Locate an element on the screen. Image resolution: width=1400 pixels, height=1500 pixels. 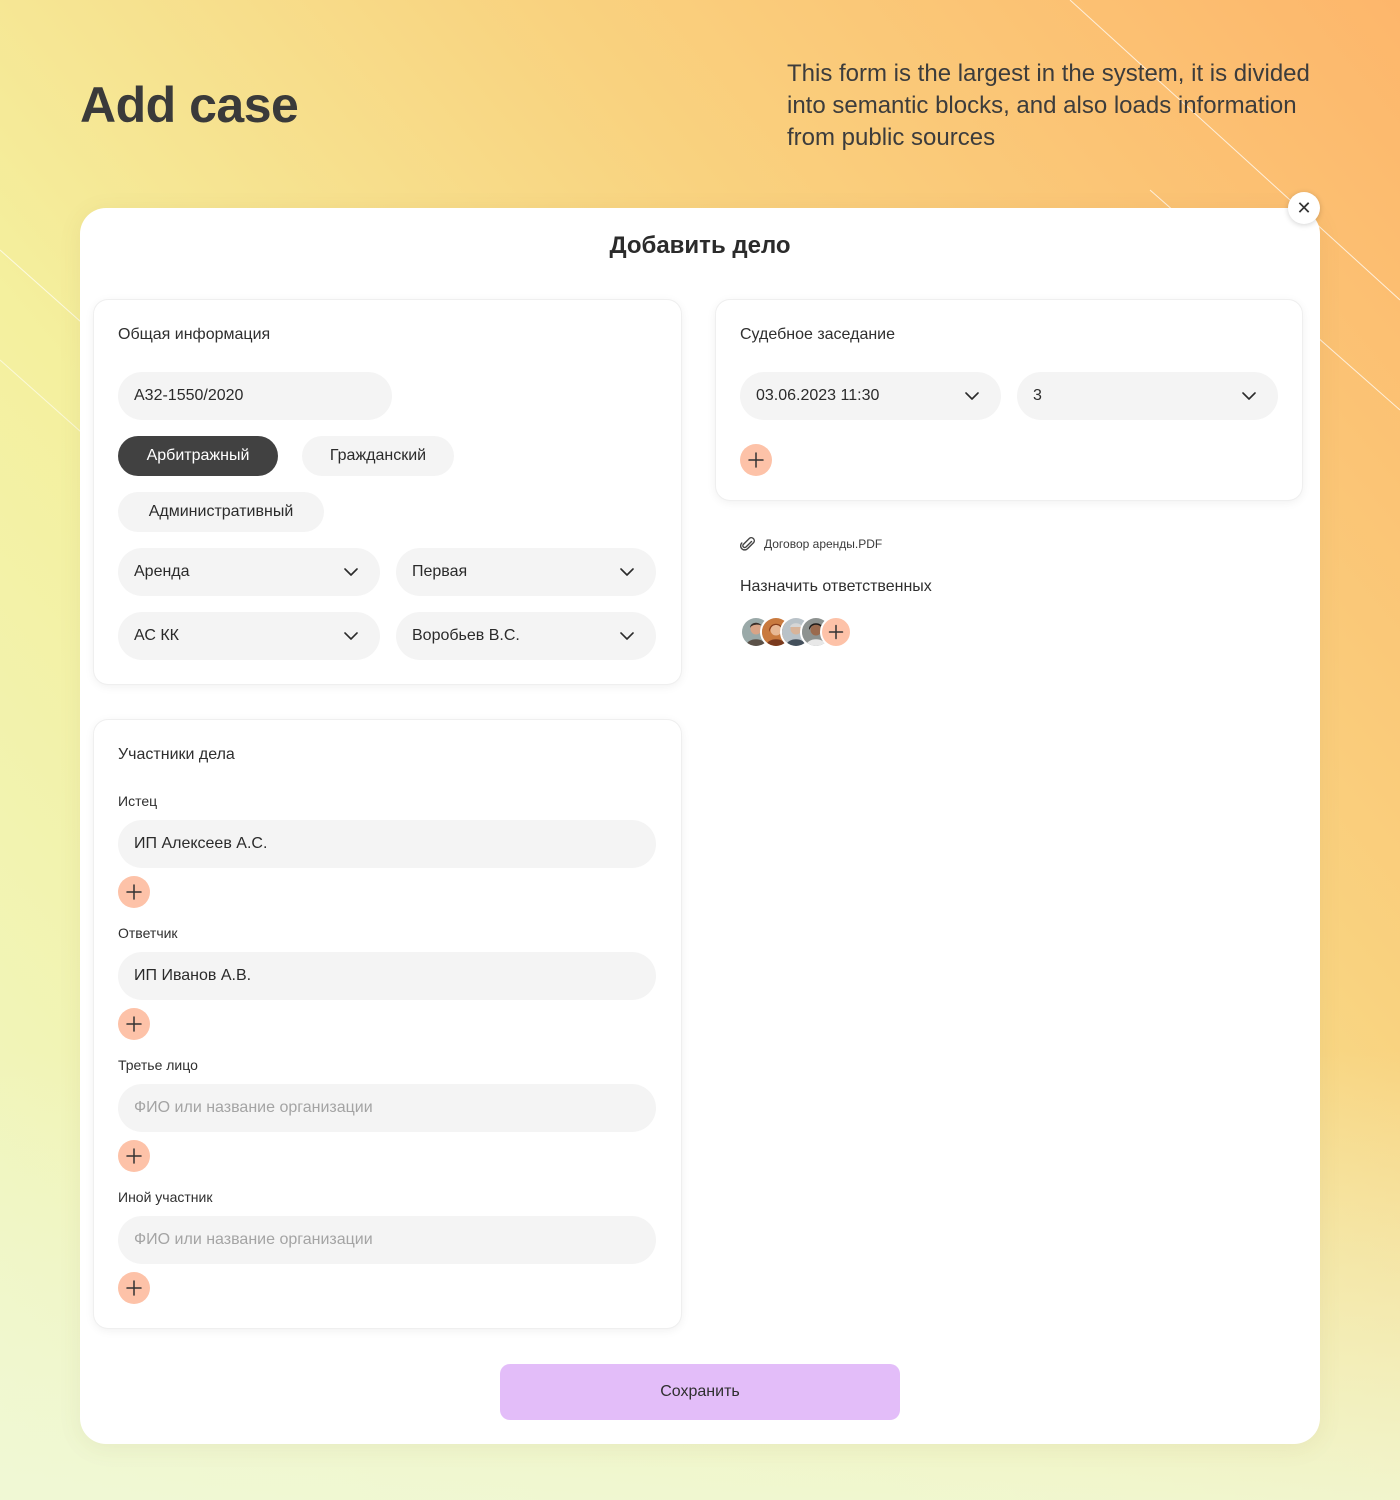
assign-responsible-label: Назначить ответственных is located at coordinates (836, 586).